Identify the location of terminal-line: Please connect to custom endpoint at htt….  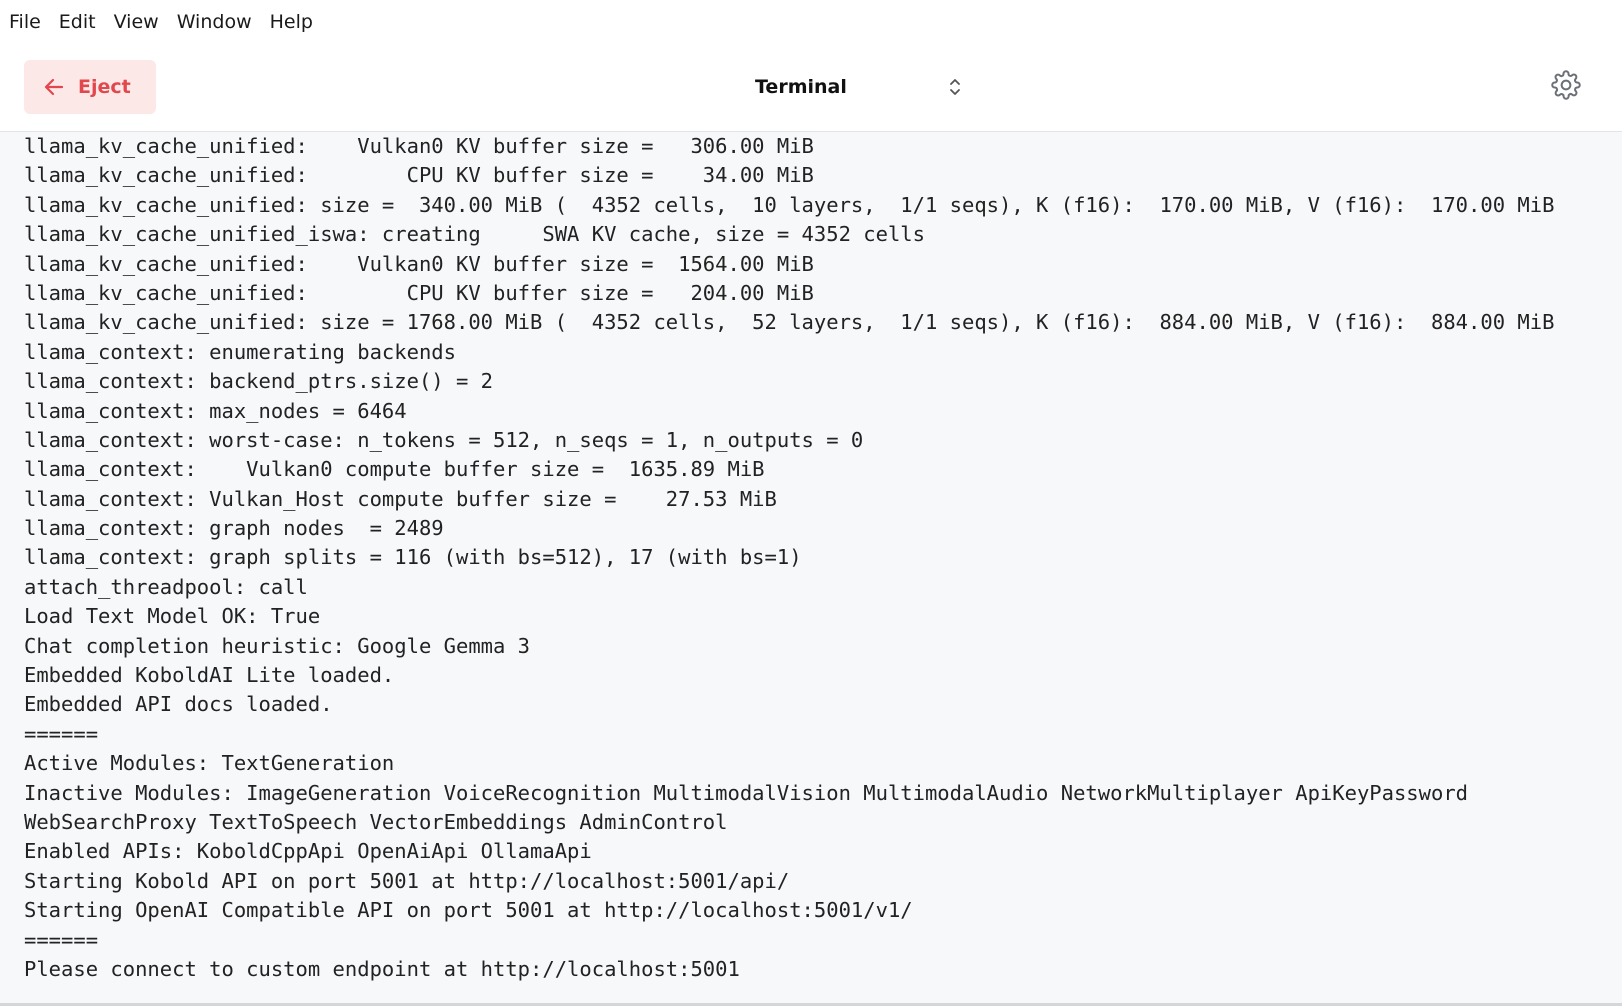
(382, 968).